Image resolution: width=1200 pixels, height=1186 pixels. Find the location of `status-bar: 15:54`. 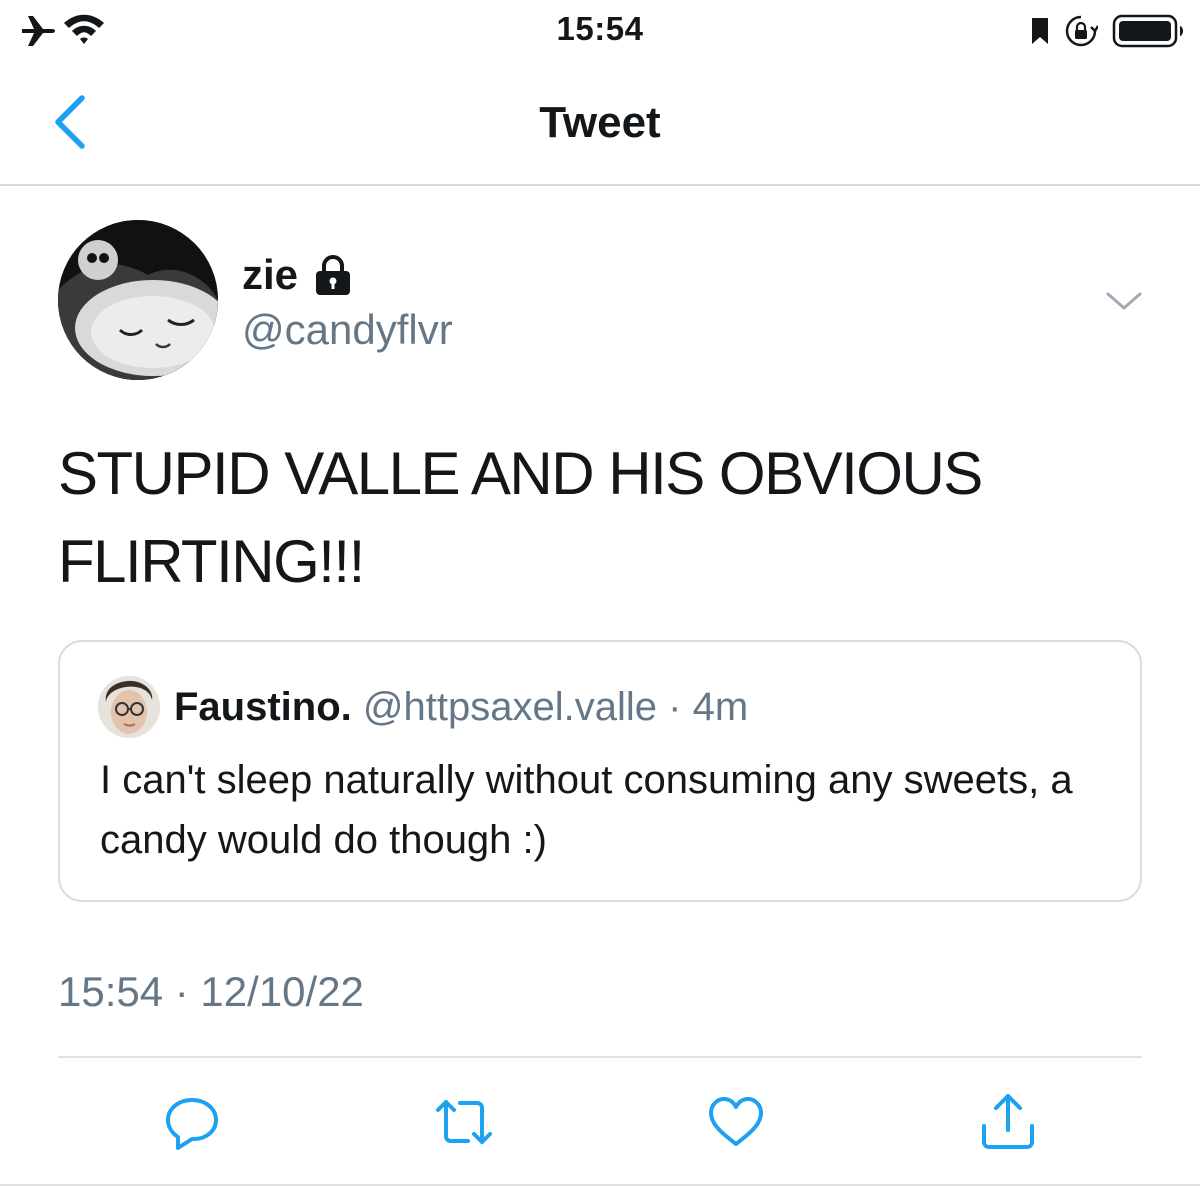

status-bar: 15:54 is located at coordinates (600, 31).